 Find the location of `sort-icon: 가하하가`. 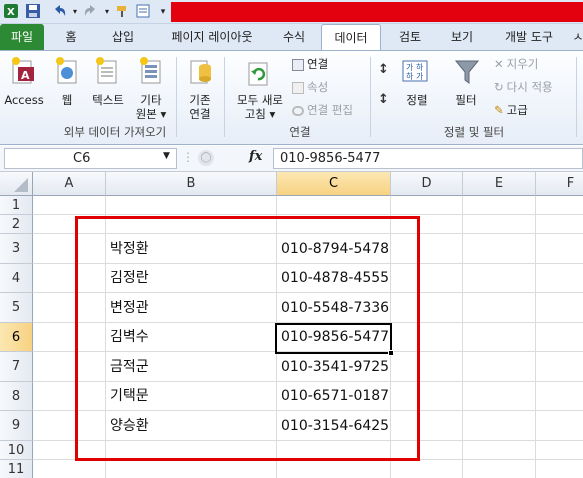

sort-icon: 가하하가 is located at coordinates (415, 72).